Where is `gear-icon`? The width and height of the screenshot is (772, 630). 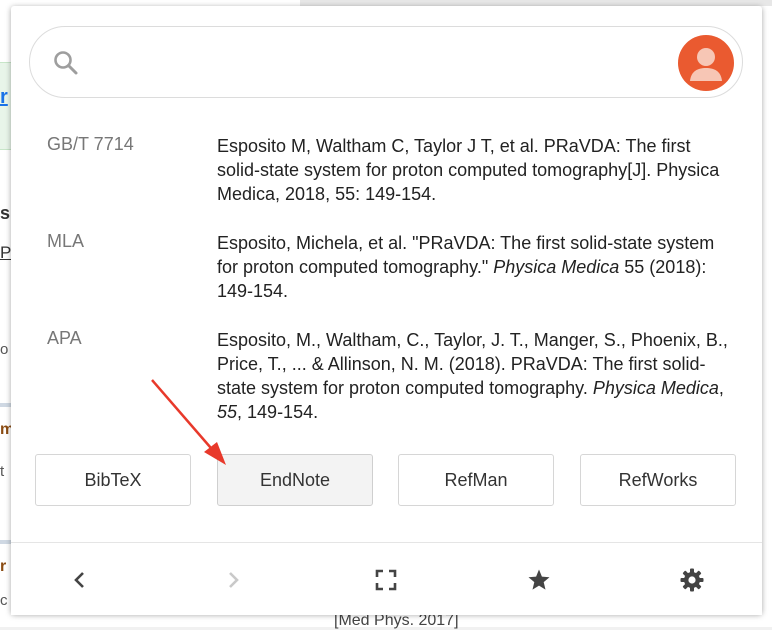 gear-icon is located at coordinates (692, 580).